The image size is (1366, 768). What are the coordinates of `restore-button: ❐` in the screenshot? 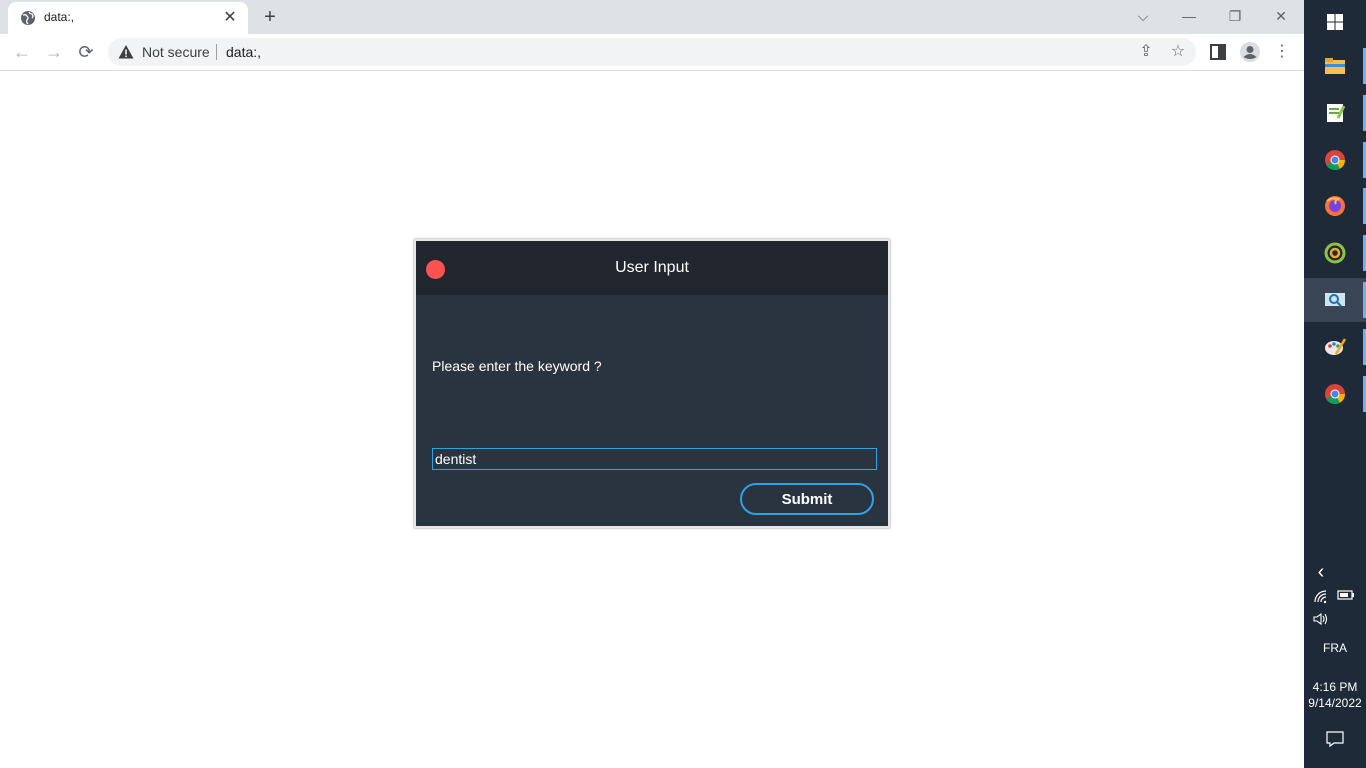 It's located at (1235, 16).